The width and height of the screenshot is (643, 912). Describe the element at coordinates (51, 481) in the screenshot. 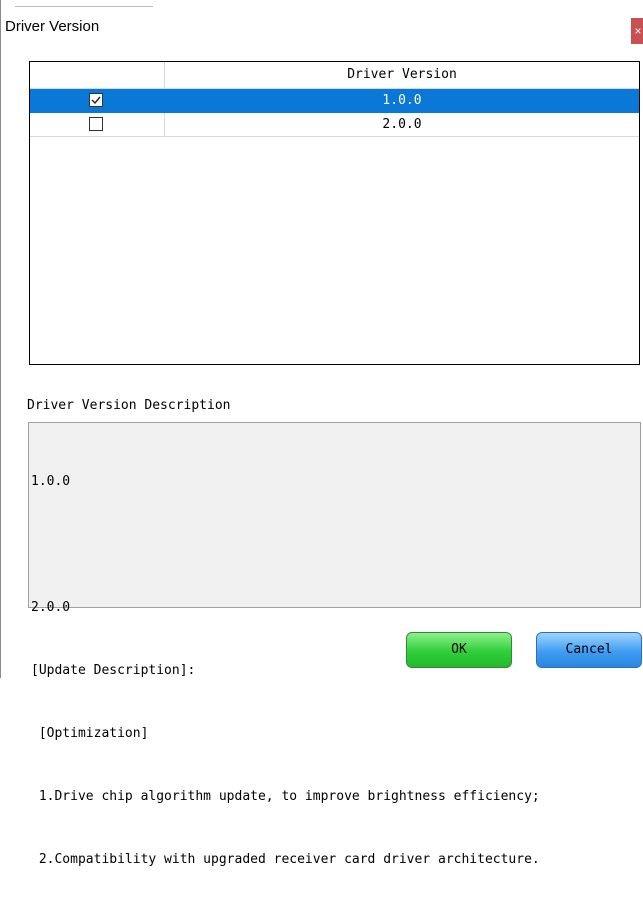

I see `description-line: 1.0.0` at that location.